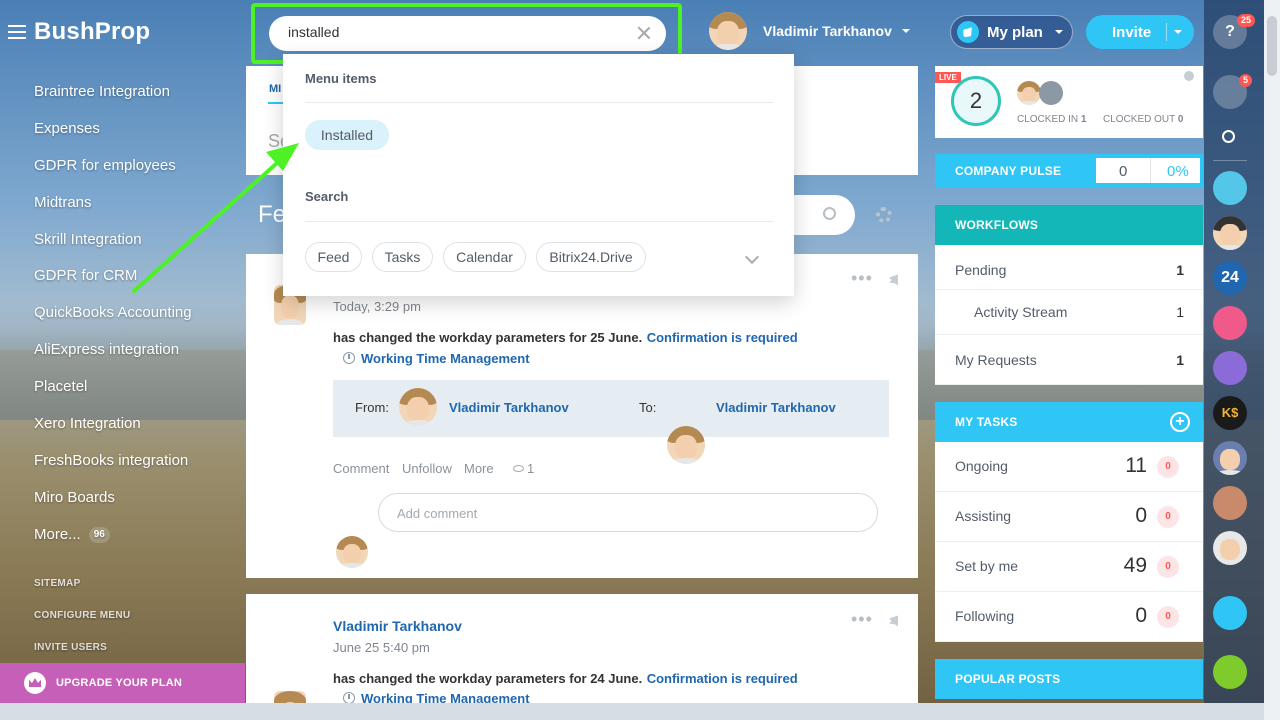 The image size is (1280, 720). What do you see at coordinates (1069, 225) in the screenshot?
I see `workflows-header: WORKFLOWS` at bounding box center [1069, 225].